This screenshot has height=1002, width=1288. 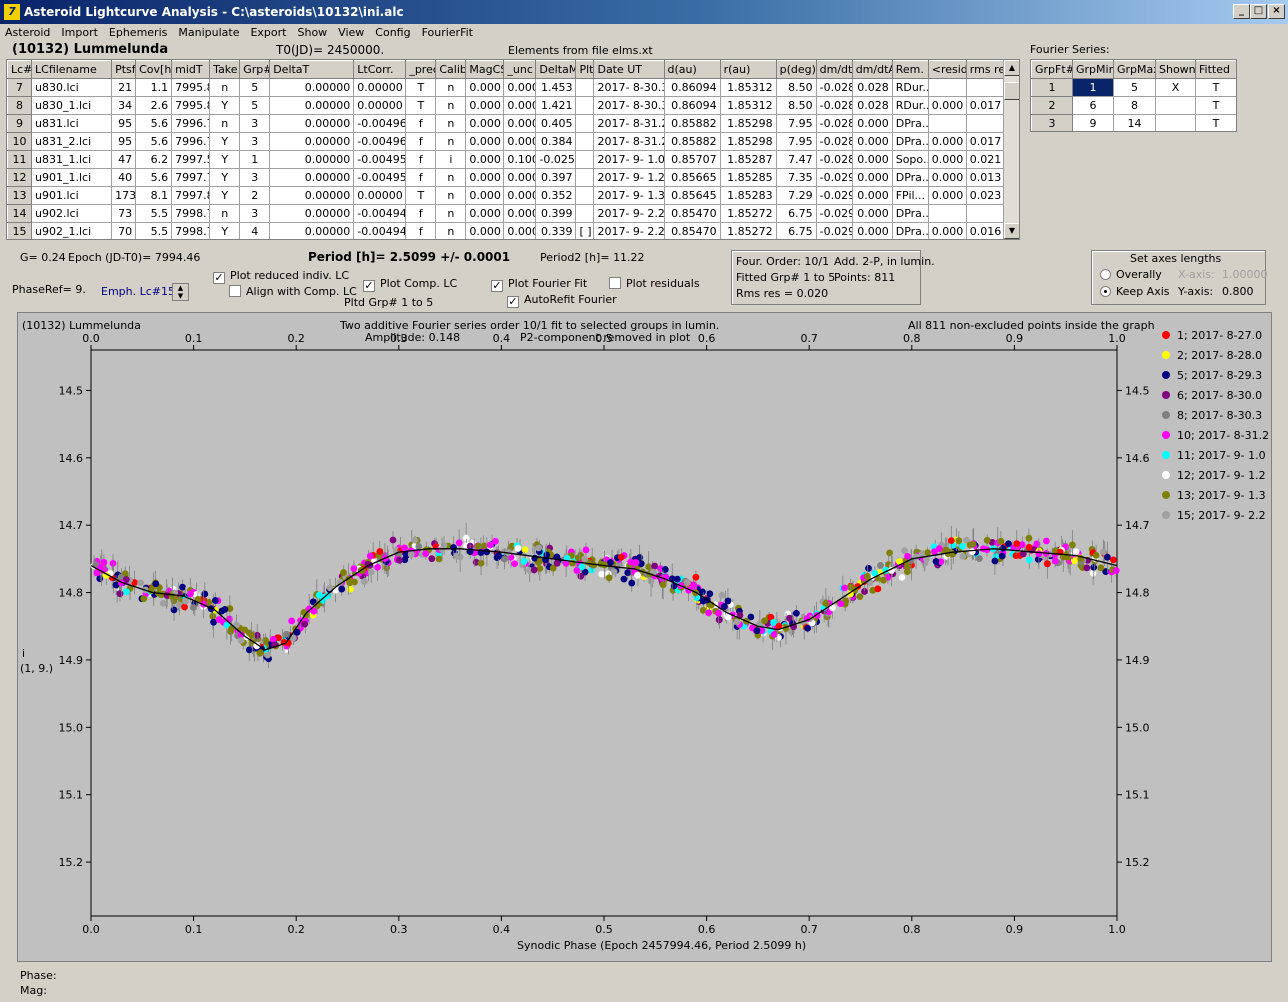 I want to click on legend-entry: 1; 2017- 8-27.0, so click(x=1215, y=335).